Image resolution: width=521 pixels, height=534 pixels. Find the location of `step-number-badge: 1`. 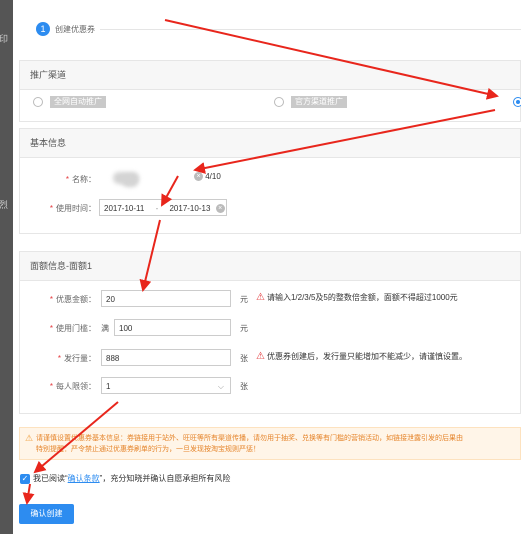

step-number-badge: 1 is located at coordinates (43, 29).